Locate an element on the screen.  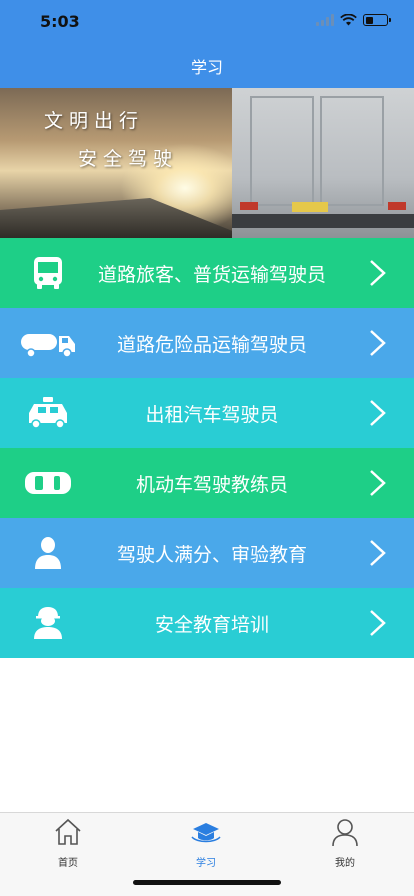
page-title: 学习 is located at coordinates (206, 67).